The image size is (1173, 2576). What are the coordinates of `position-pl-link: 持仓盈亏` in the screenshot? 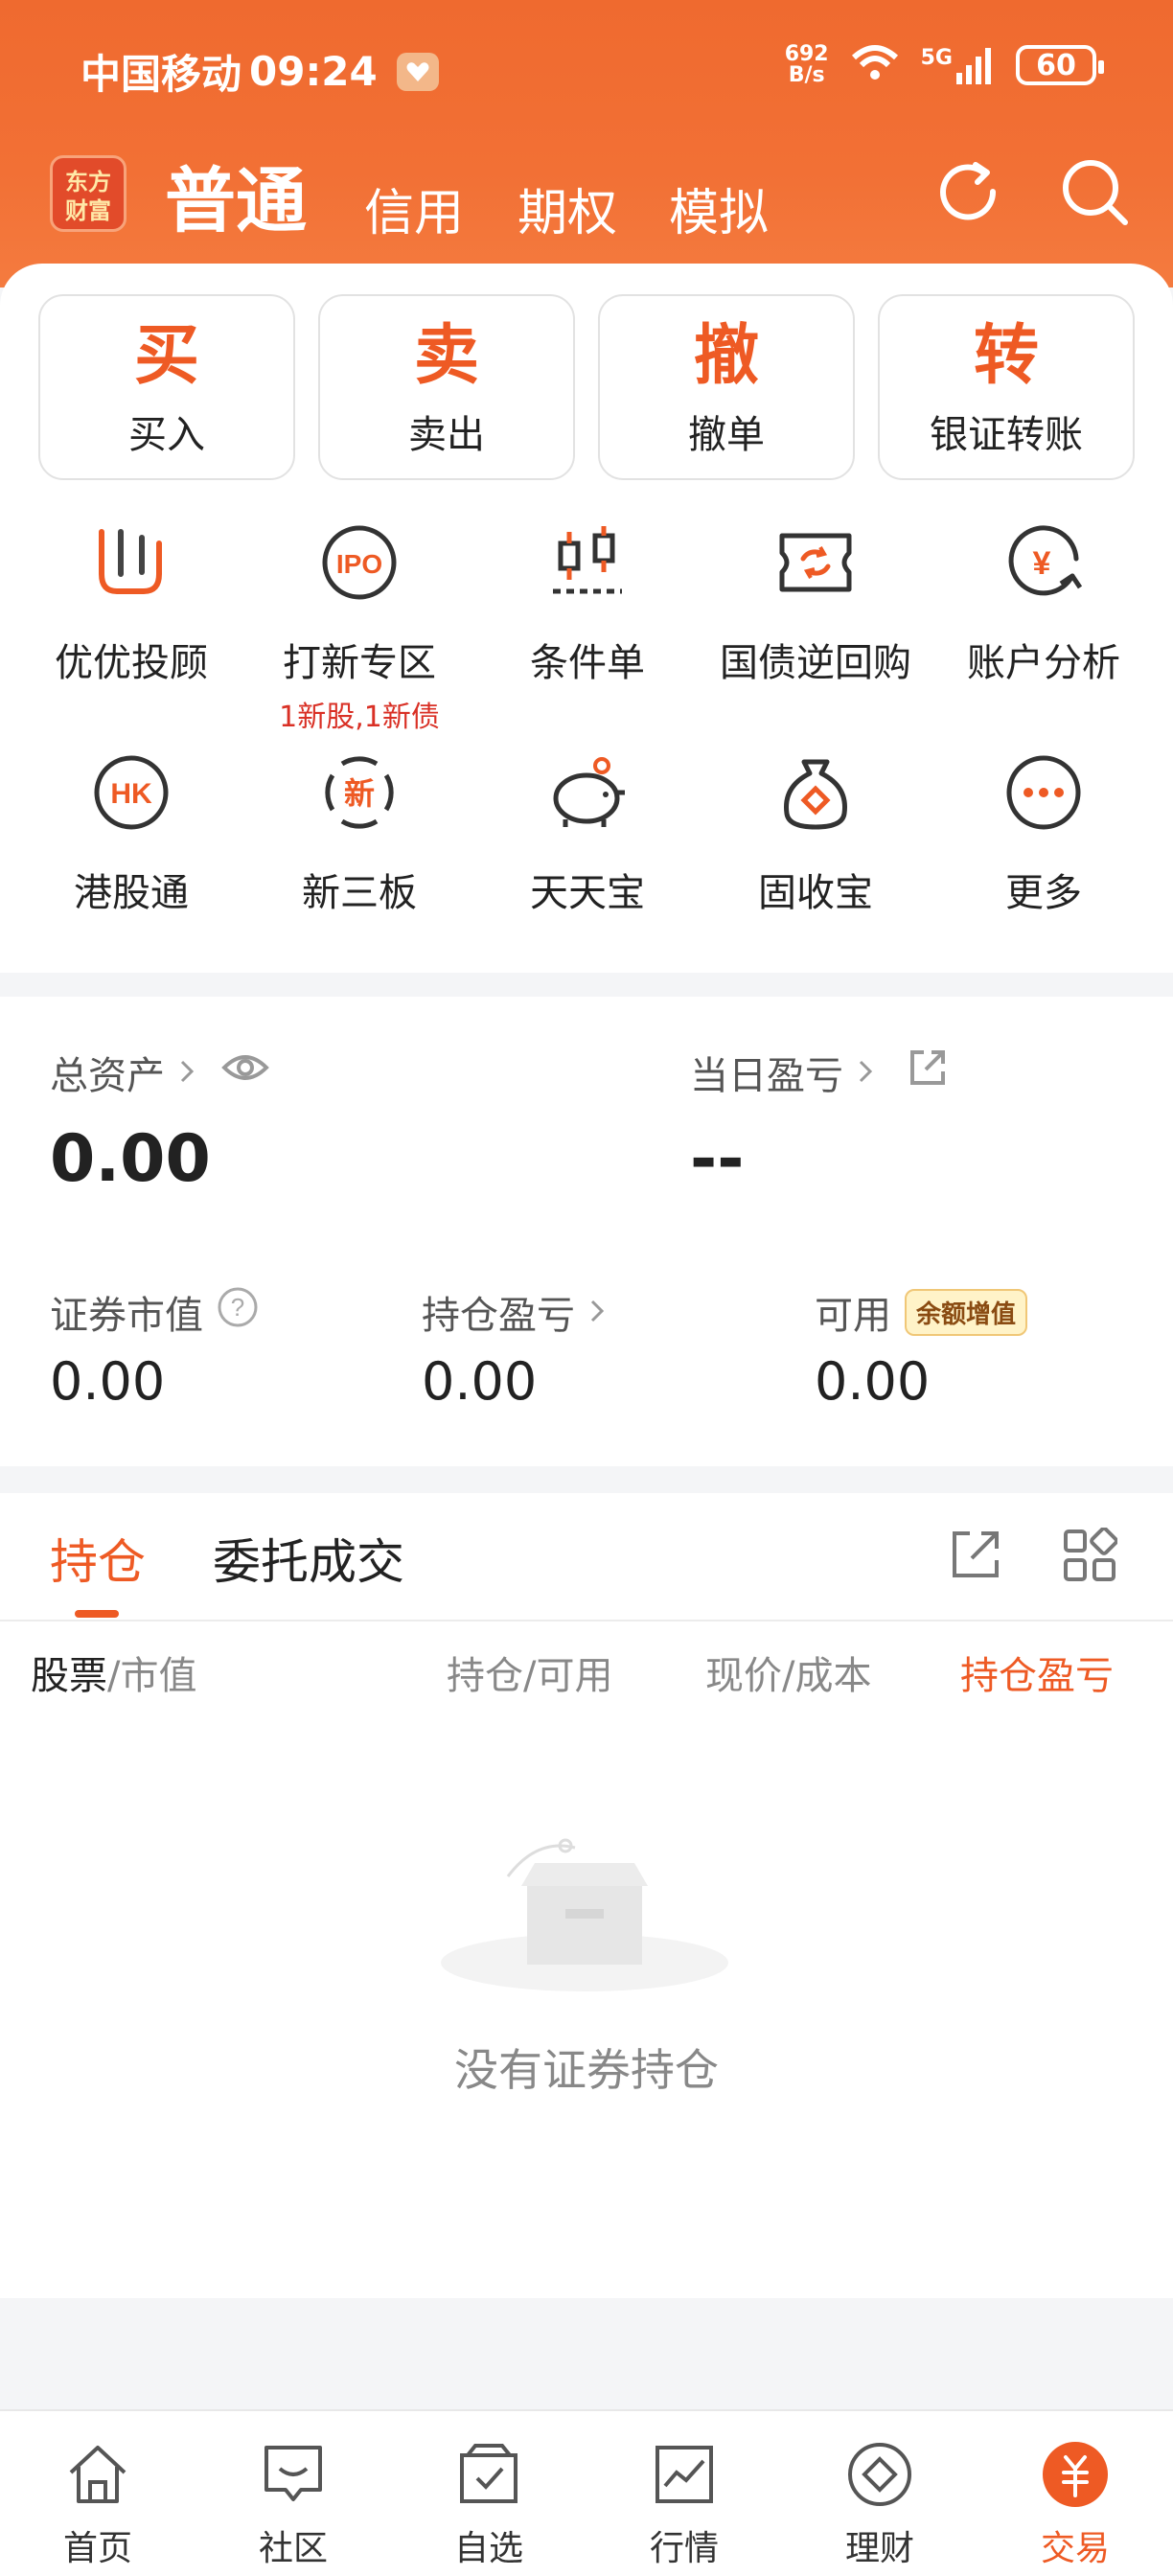 It's located at (514, 1312).